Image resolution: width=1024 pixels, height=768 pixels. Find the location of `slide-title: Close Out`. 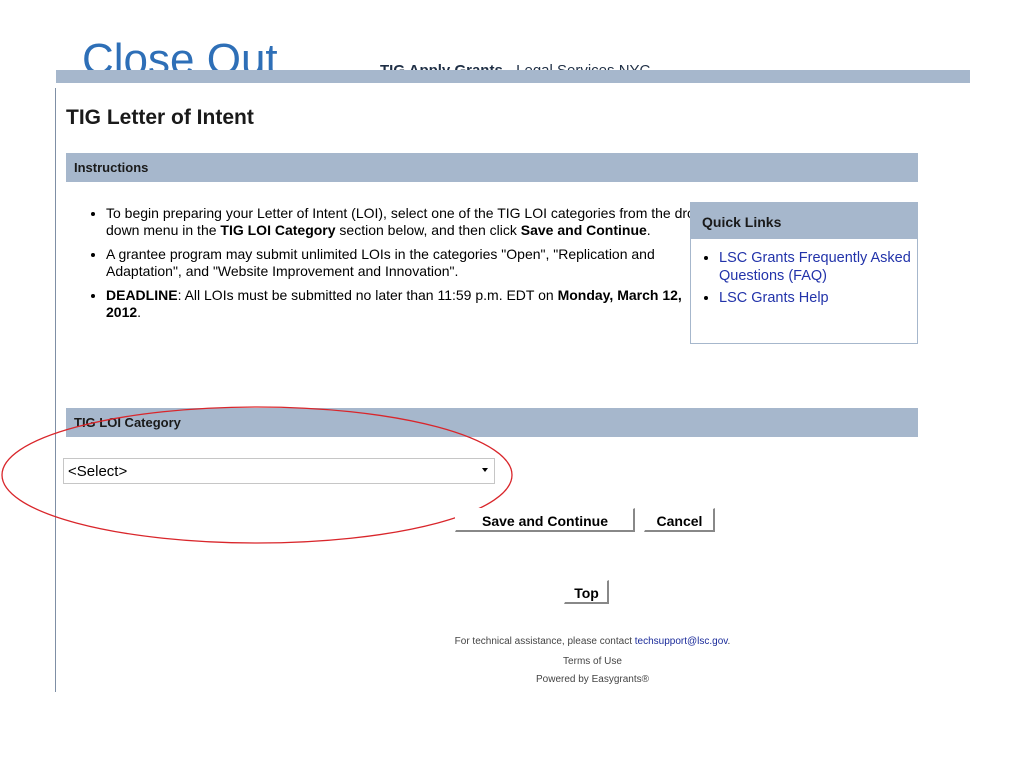

slide-title: Close Out is located at coordinates (180, 53).